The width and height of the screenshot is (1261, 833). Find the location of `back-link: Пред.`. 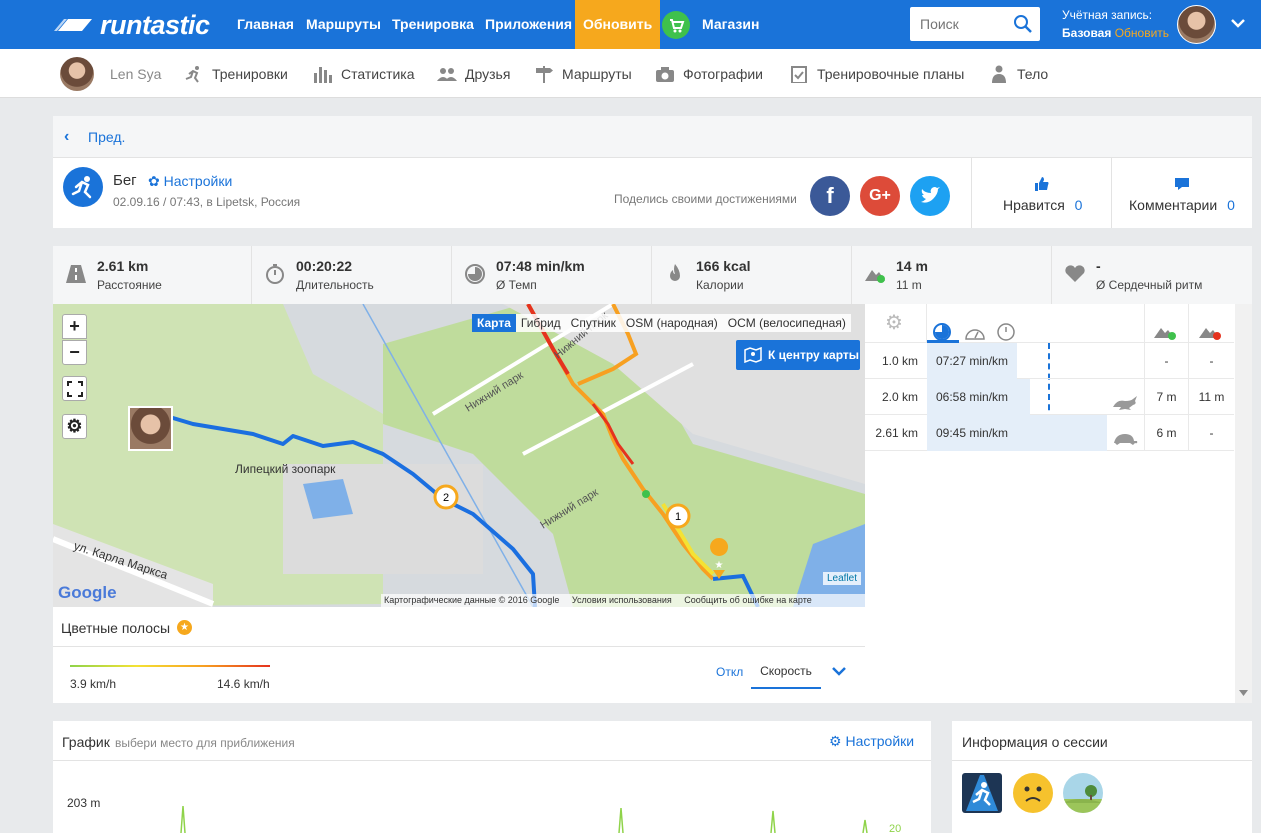

back-link: Пред. is located at coordinates (106, 137).